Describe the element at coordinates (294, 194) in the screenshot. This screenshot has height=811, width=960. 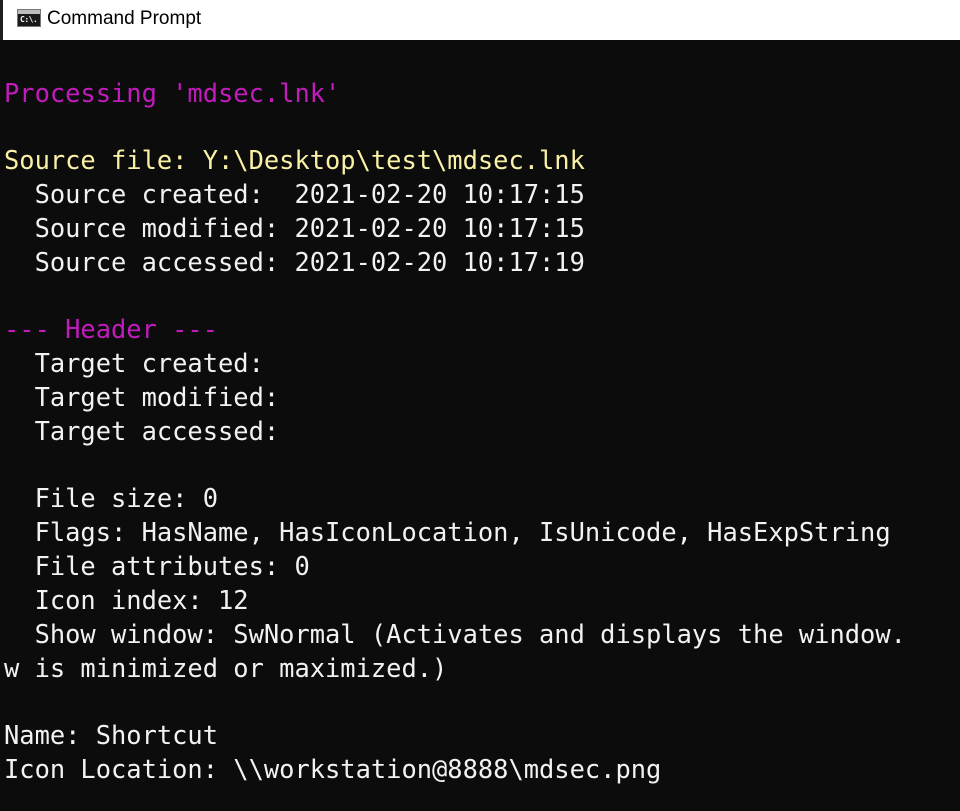
I see `console-line-source-created: Source created: 2021-02-20 10:17:15` at that location.